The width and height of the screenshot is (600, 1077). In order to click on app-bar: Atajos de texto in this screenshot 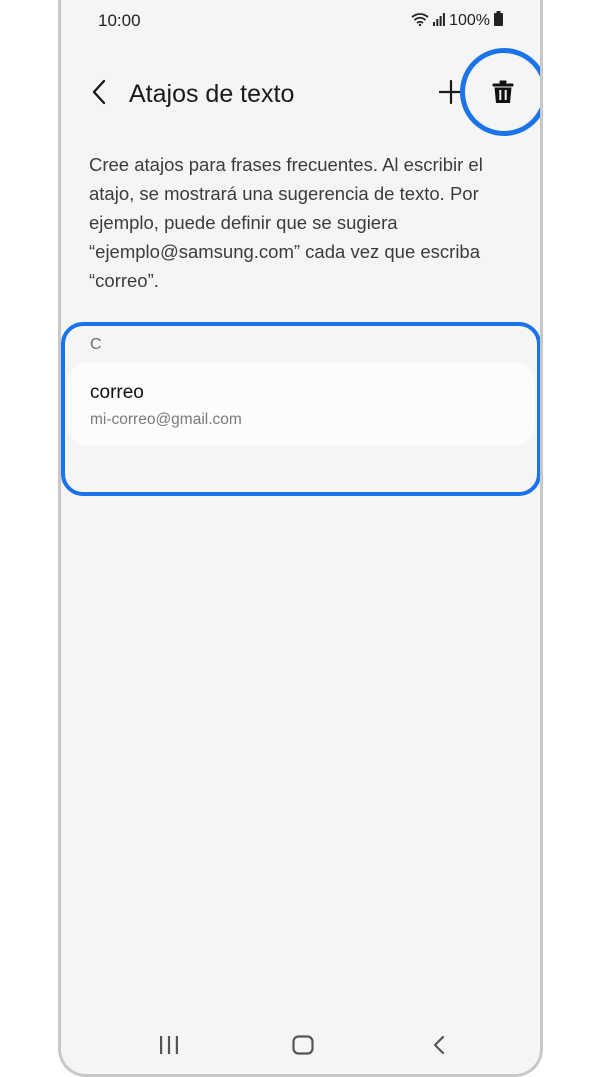, I will do `click(300, 96)`.